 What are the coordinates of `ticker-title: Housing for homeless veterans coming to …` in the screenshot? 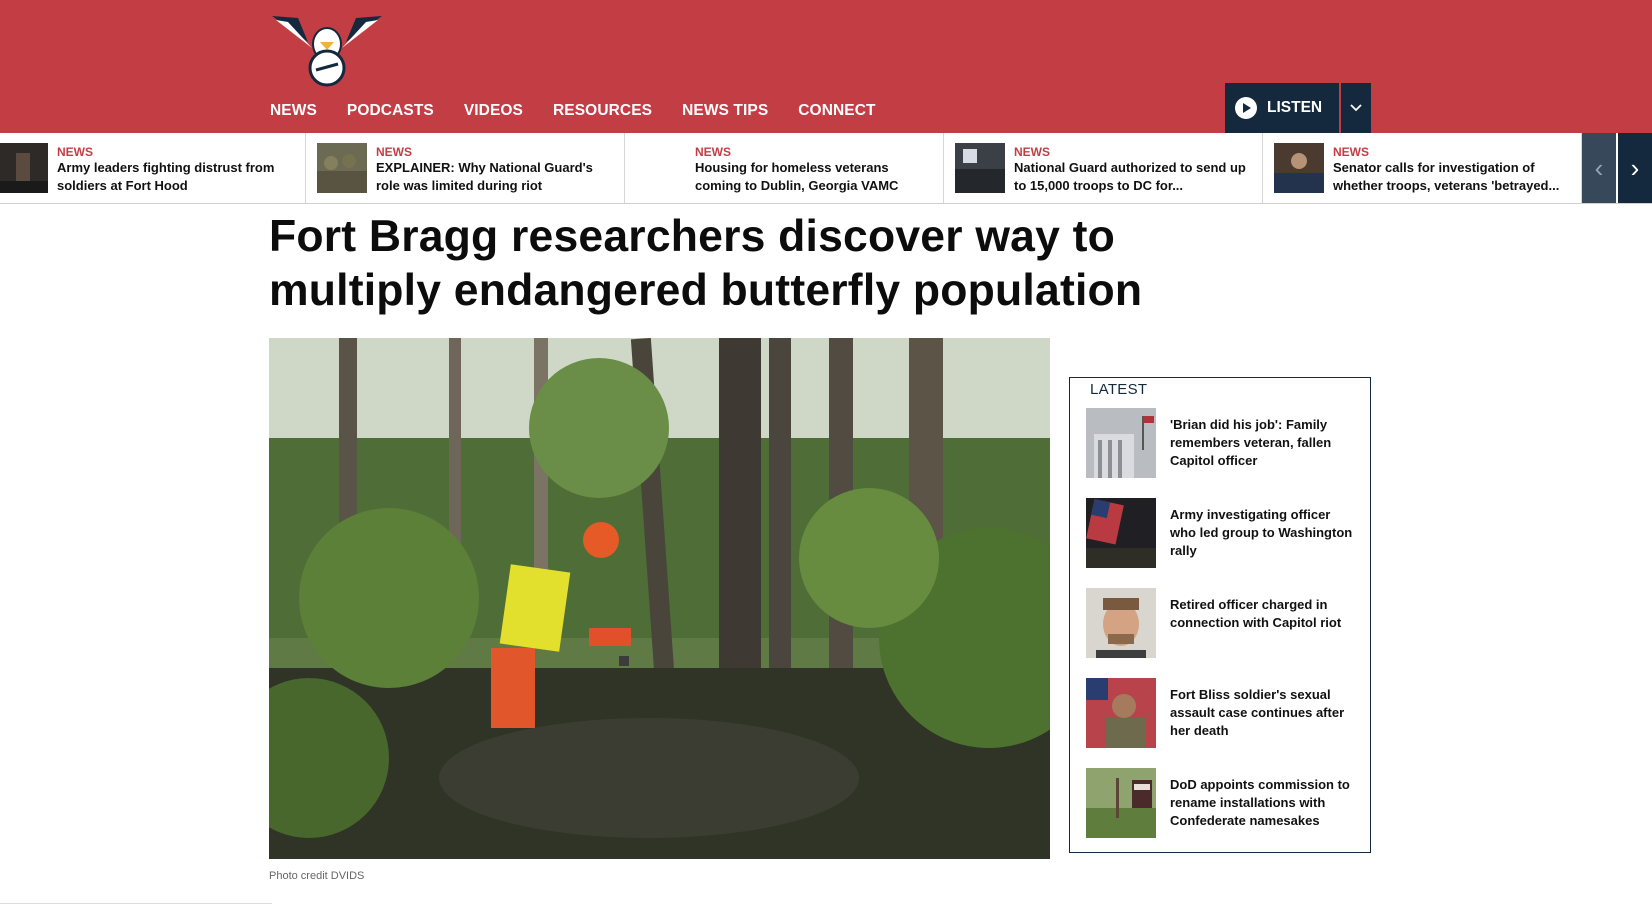 It's located at (797, 176).